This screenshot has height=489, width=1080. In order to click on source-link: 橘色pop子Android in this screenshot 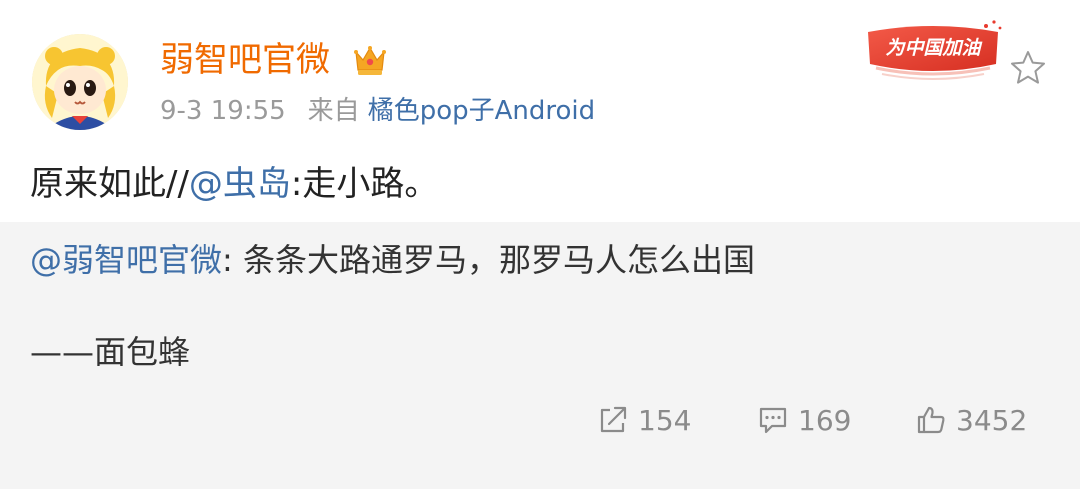, I will do `click(481, 111)`.